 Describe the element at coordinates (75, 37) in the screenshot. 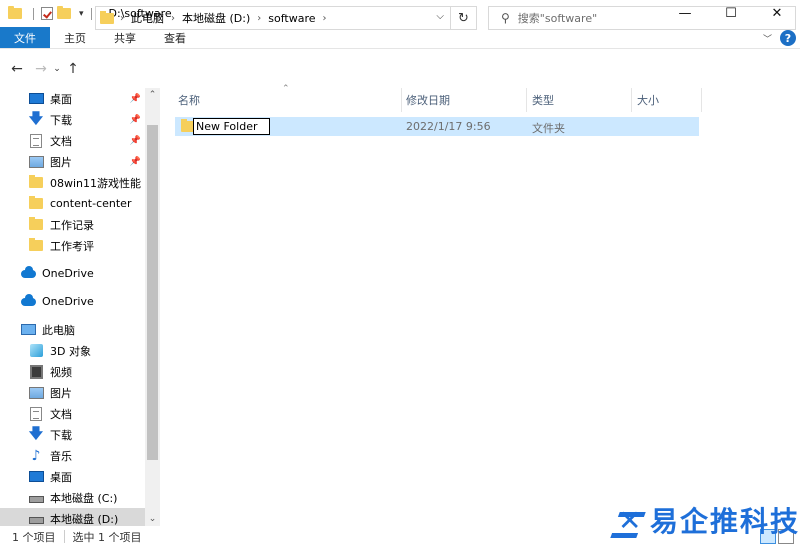

I see `tab-home: 主页` at that location.